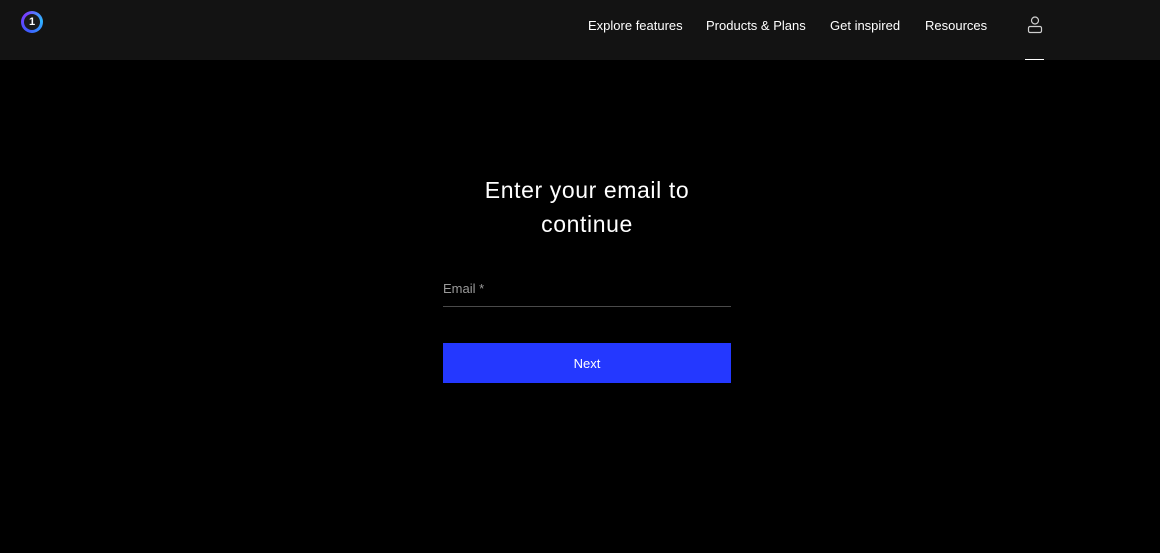 The height and width of the screenshot is (553, 1160). Describe the element at coordinates (587, 190) in the screenshot. I see `title-line-1: Enter your email to` at that location.